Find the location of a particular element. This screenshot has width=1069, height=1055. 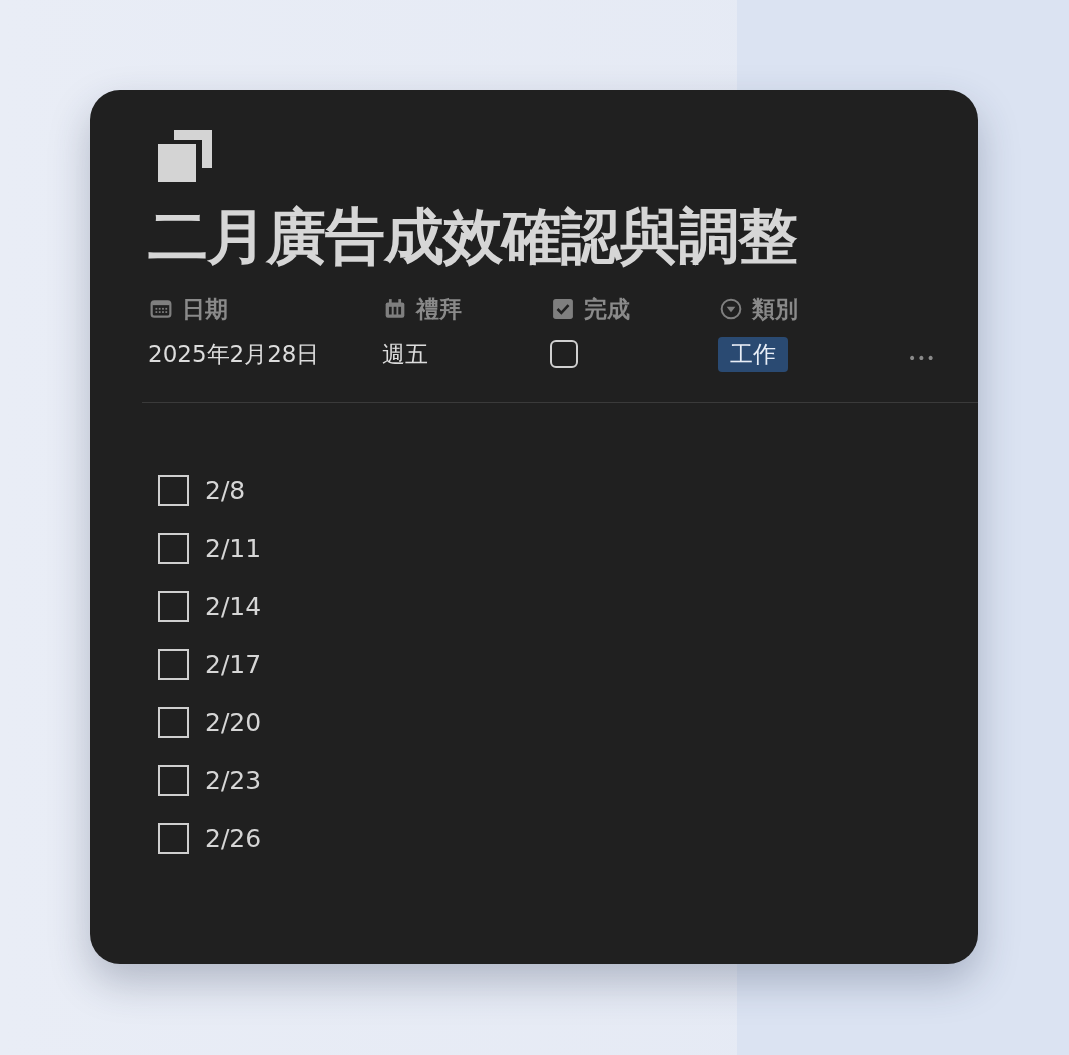

todo-text: 2/17 is located at coordinates (233, 664).